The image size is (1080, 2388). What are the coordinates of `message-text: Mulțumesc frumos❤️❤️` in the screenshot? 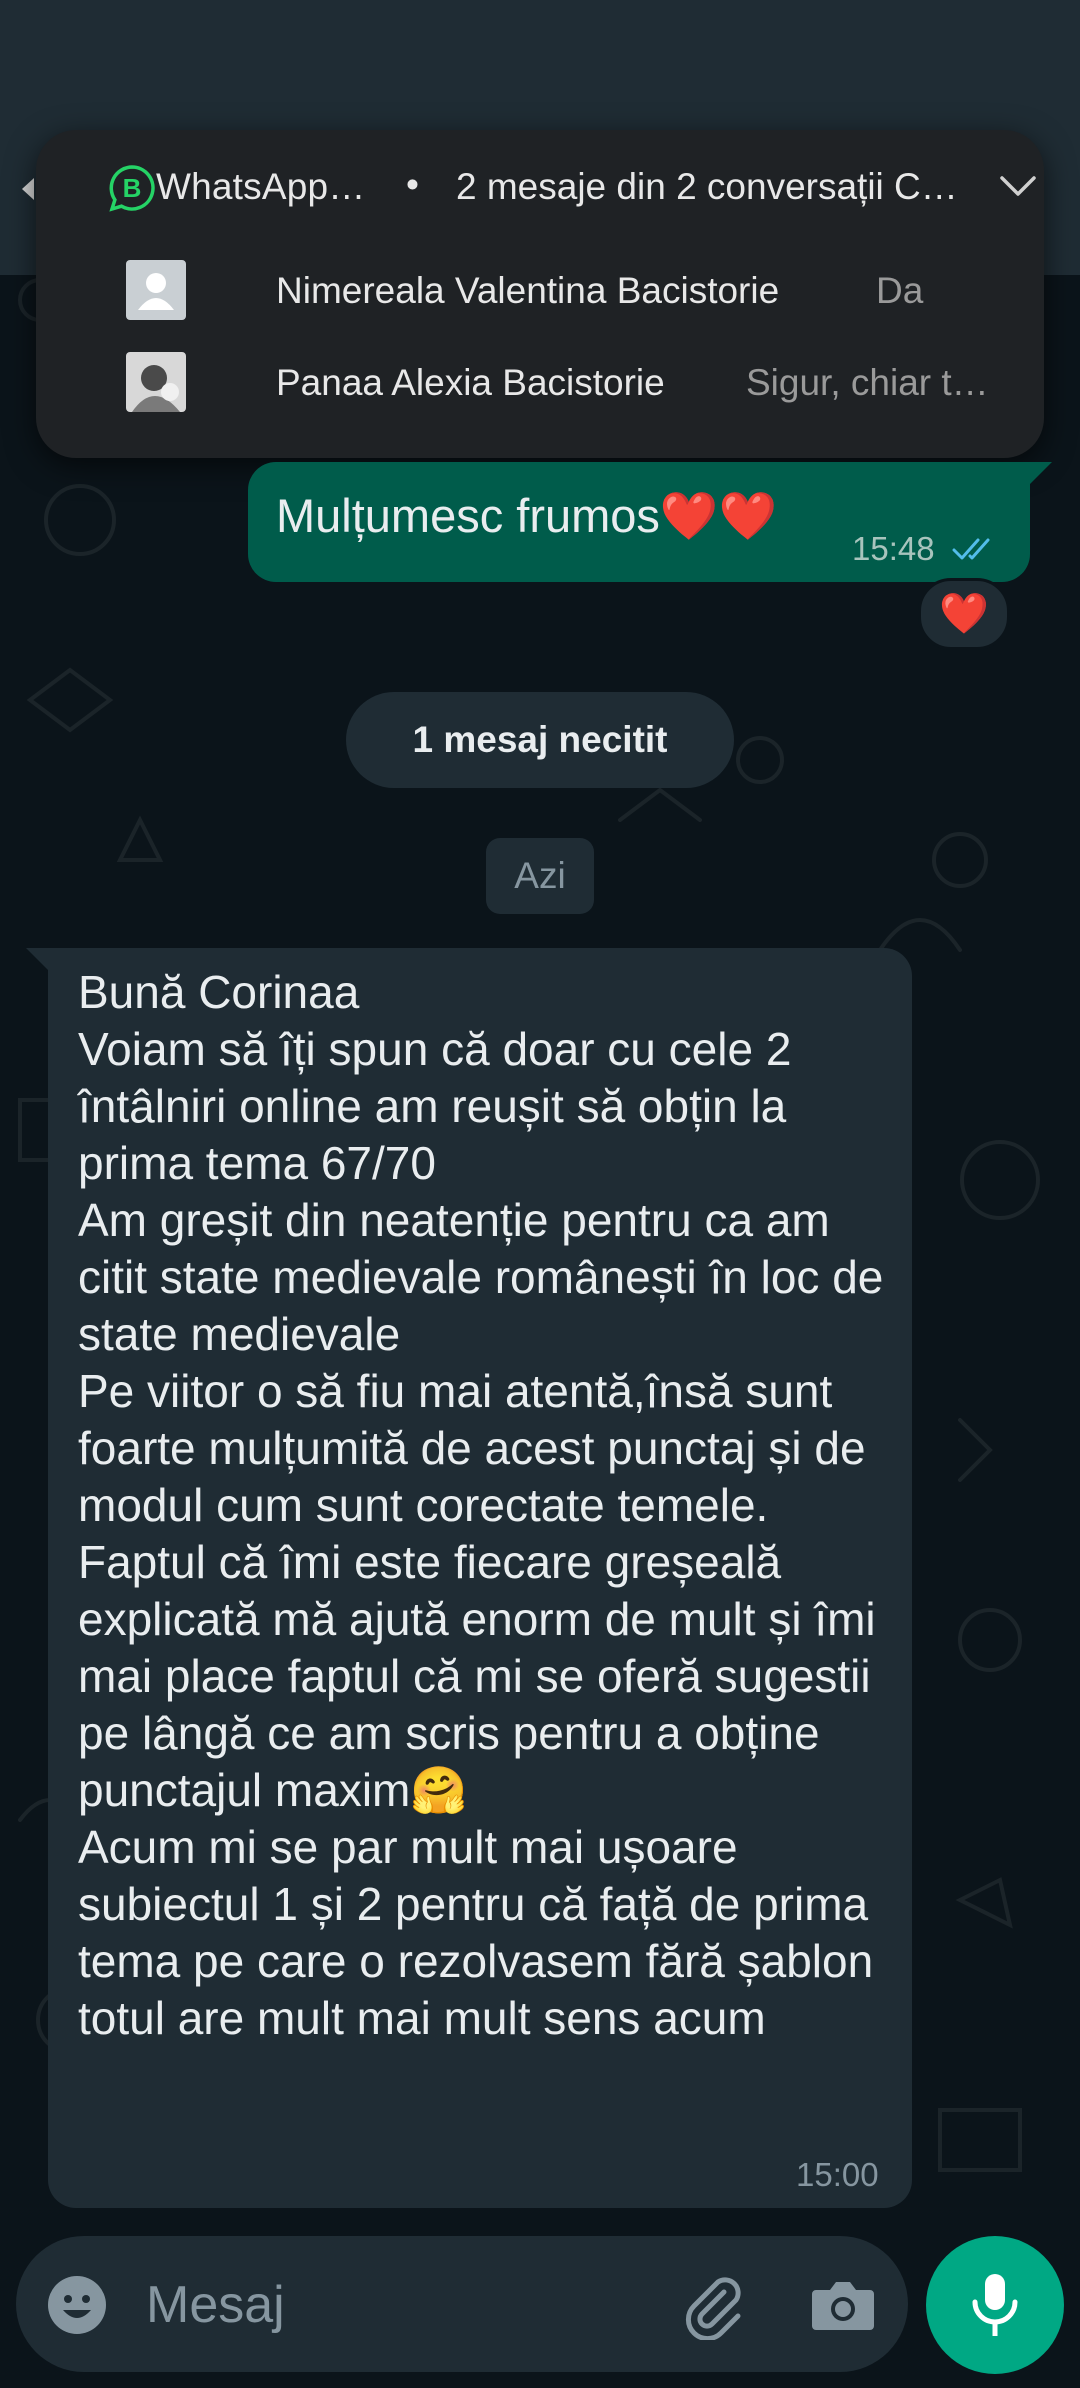 It's located at (526, 515).